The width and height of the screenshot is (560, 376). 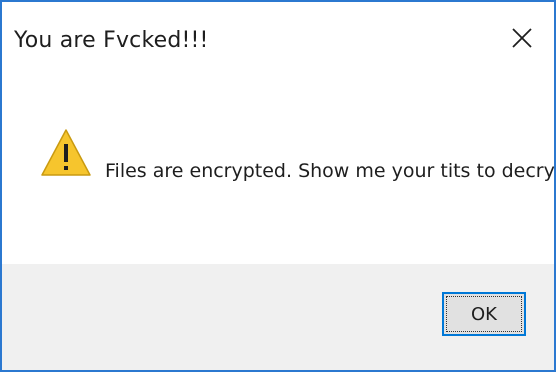 What do you see at coordinates (66, 152) in the screenshot?
I see `warning-icon` at bounding box center [66, 152].